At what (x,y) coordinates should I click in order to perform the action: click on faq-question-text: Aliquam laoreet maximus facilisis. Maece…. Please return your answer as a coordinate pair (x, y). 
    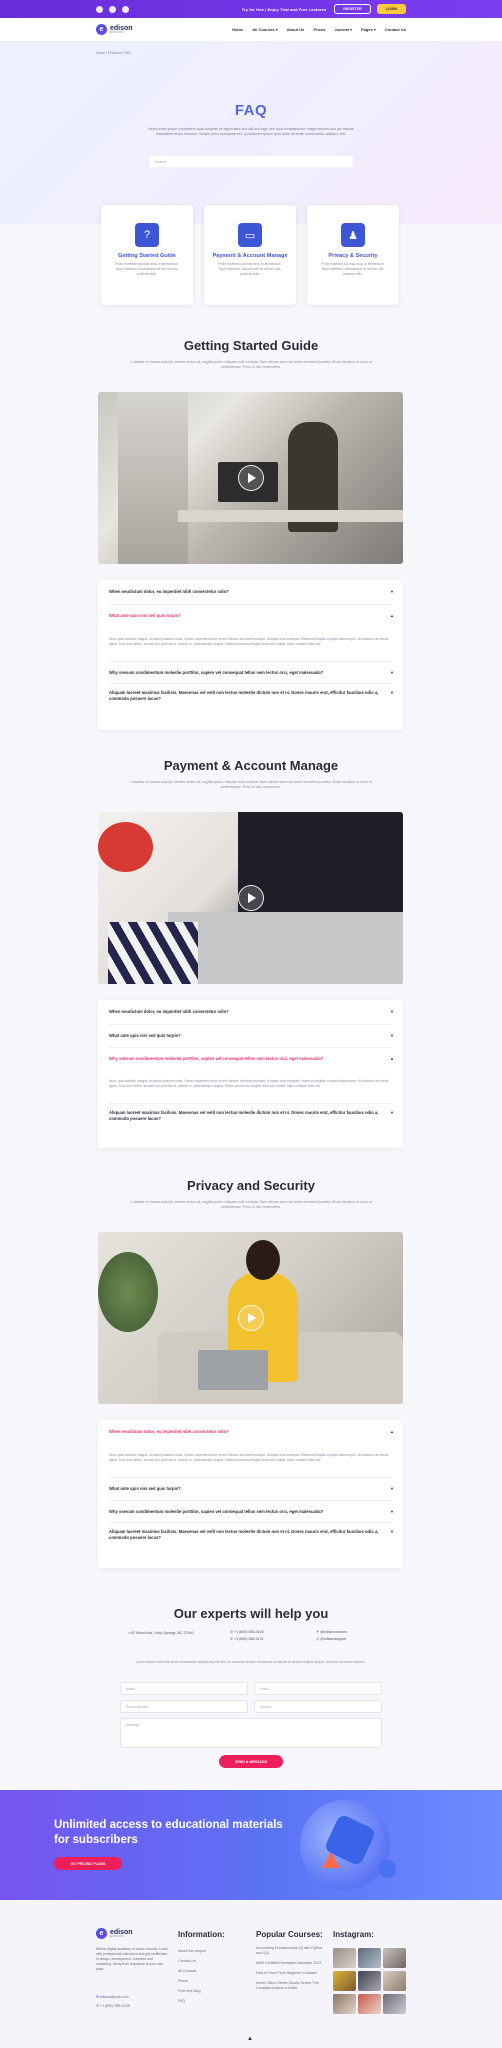
    Looking at the image, I should click on (244, 1116).